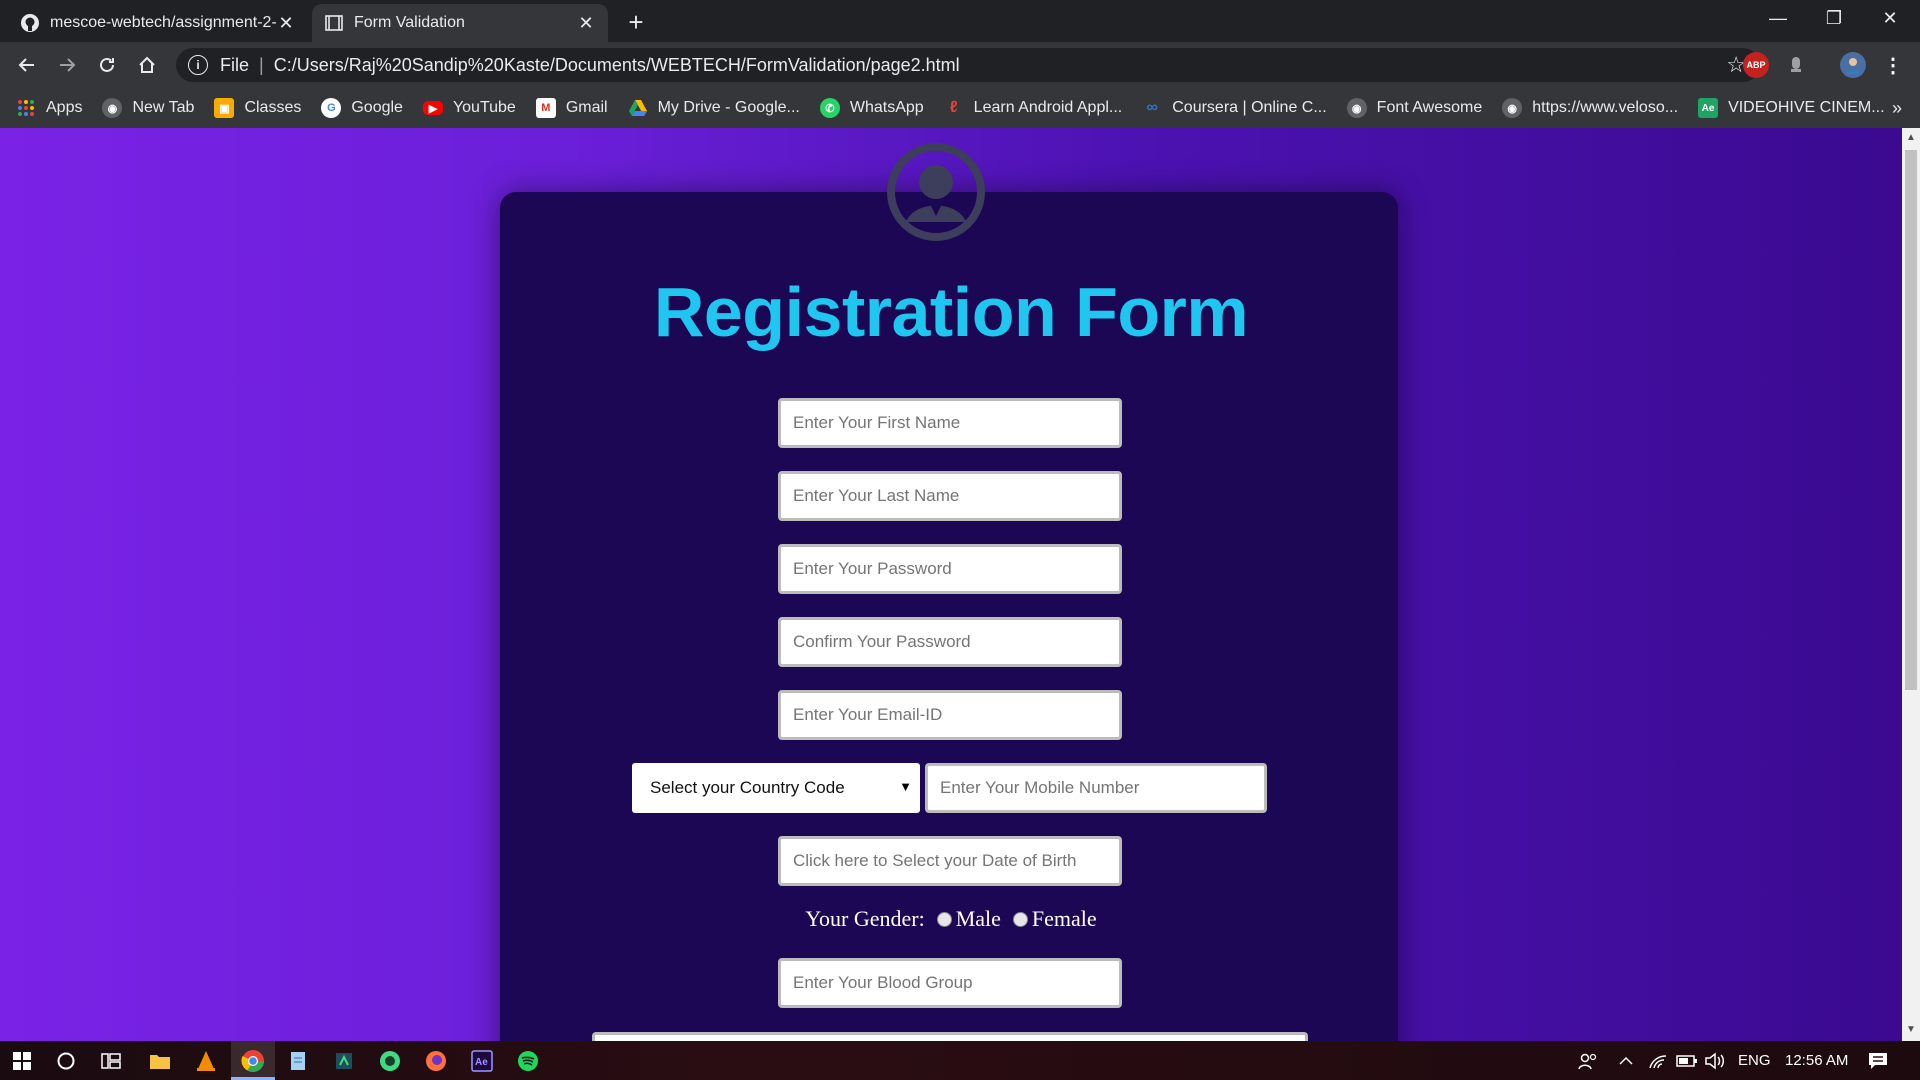 This screenshot has height=1080, width=1920. I want to click on country-code-select: Select your Country Code ▼, so click(776, 788).